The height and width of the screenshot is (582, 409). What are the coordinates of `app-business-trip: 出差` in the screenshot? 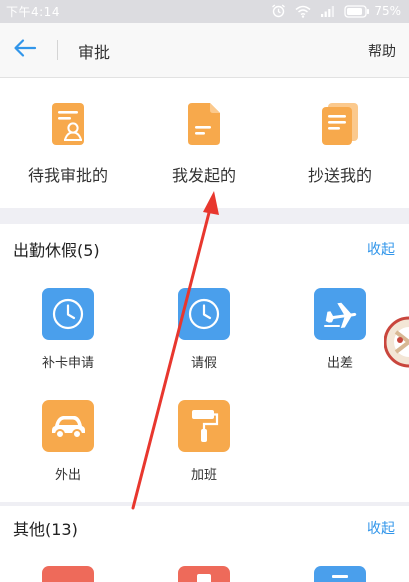 It's located at (340, 334).